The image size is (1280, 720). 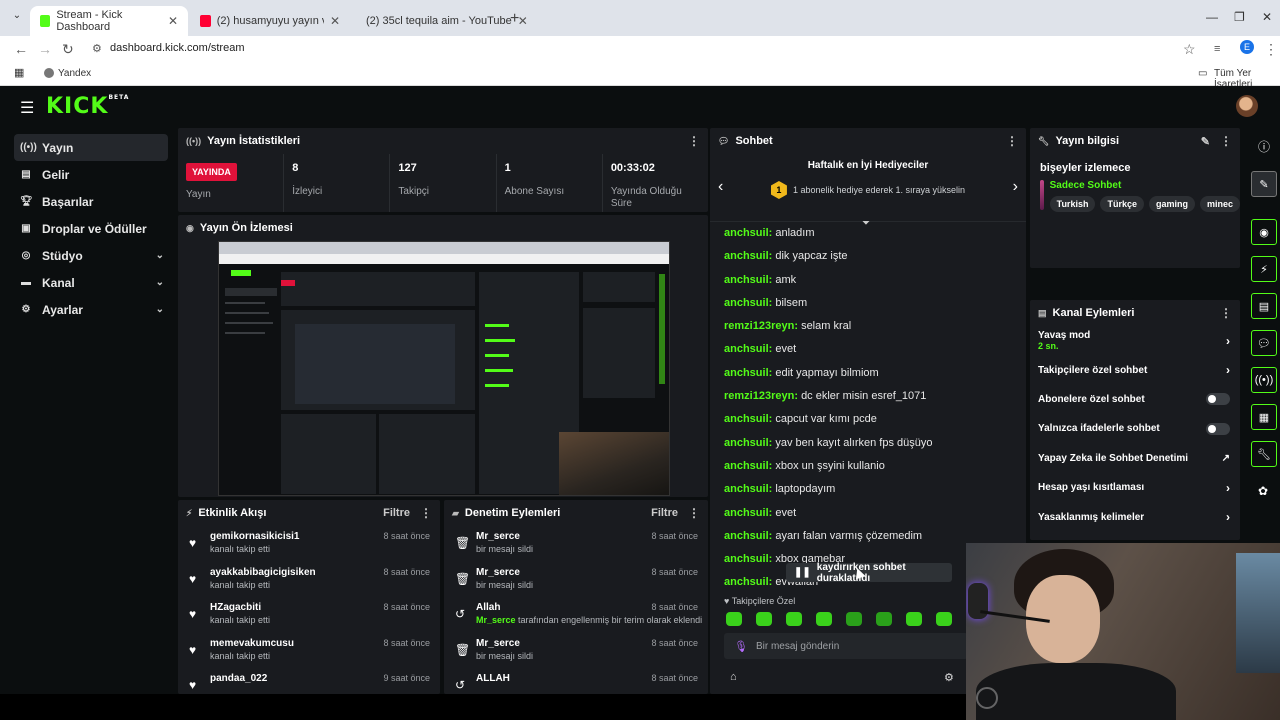 I want to click on browser-menu-icon: ⋮, so click(x=1271, y=49).